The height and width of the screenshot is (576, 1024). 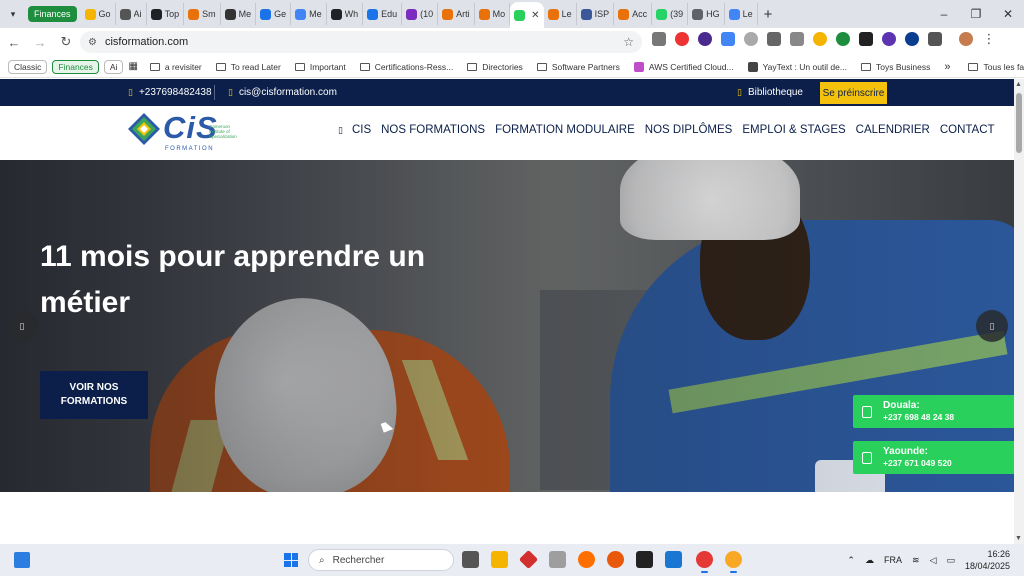 I want to click on tab: Wh, so click(x=345, y=14).